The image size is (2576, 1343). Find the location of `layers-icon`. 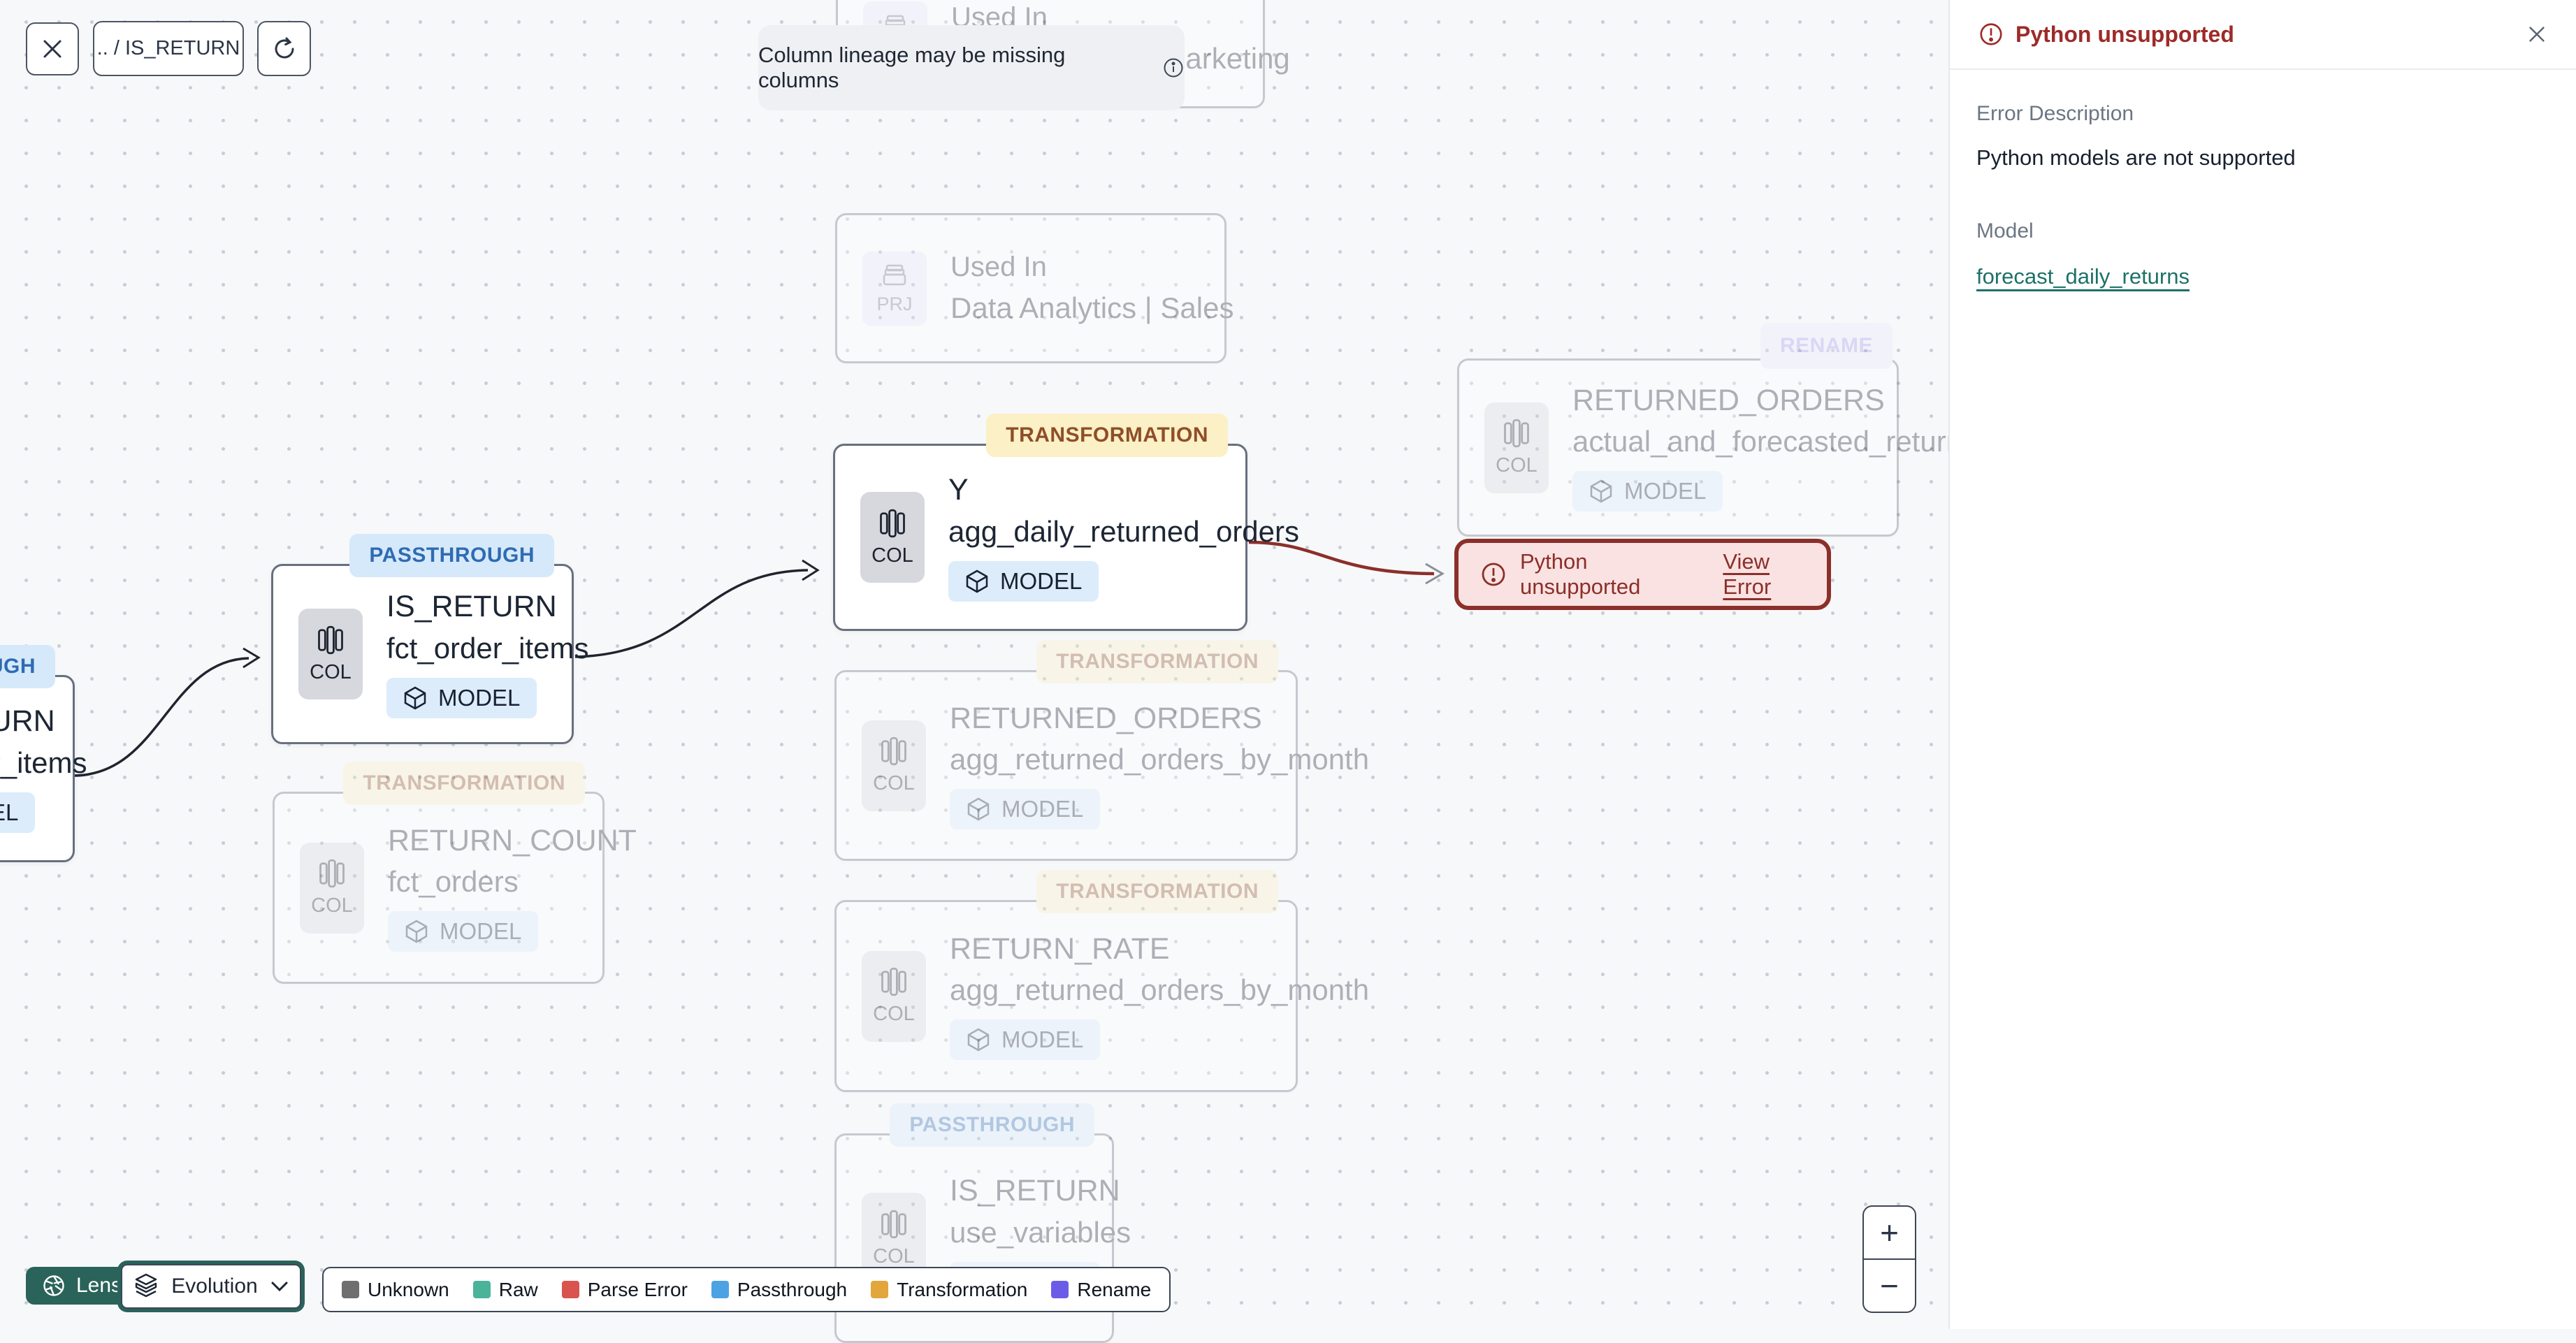

layers-icon is located at coordinates (146, 1286).